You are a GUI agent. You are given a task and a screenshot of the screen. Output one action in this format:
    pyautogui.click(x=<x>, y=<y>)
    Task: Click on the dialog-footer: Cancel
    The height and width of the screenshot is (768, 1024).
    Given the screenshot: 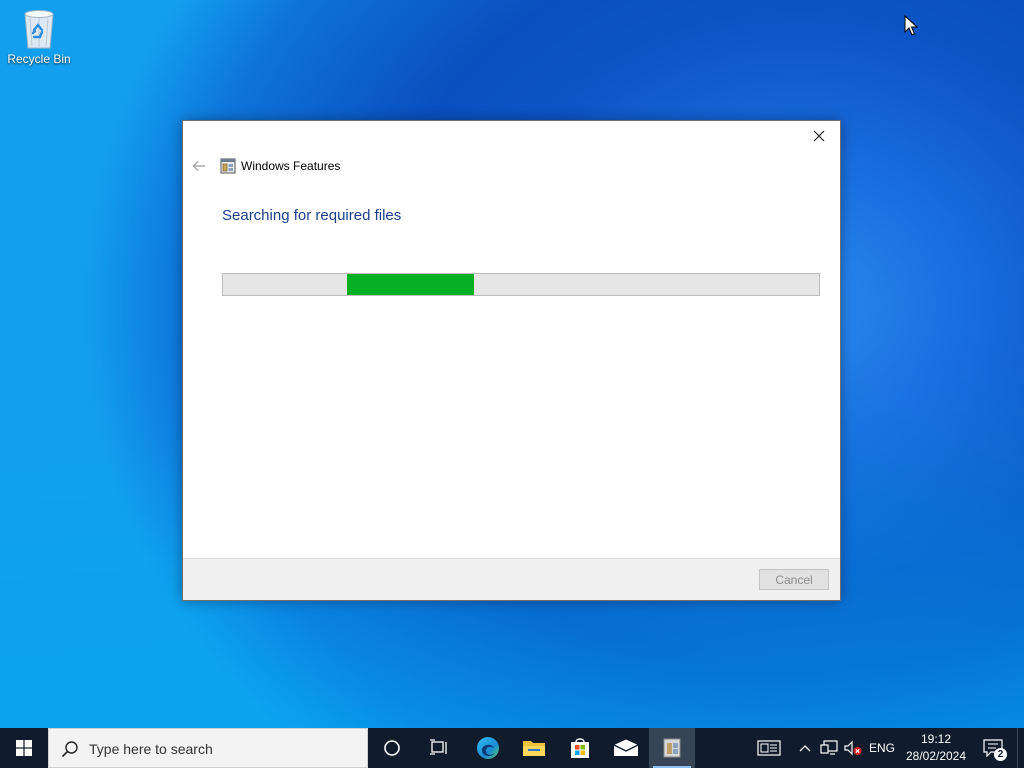 What is the action you would take?
    pyautogui.click(x=511, y=579)
    